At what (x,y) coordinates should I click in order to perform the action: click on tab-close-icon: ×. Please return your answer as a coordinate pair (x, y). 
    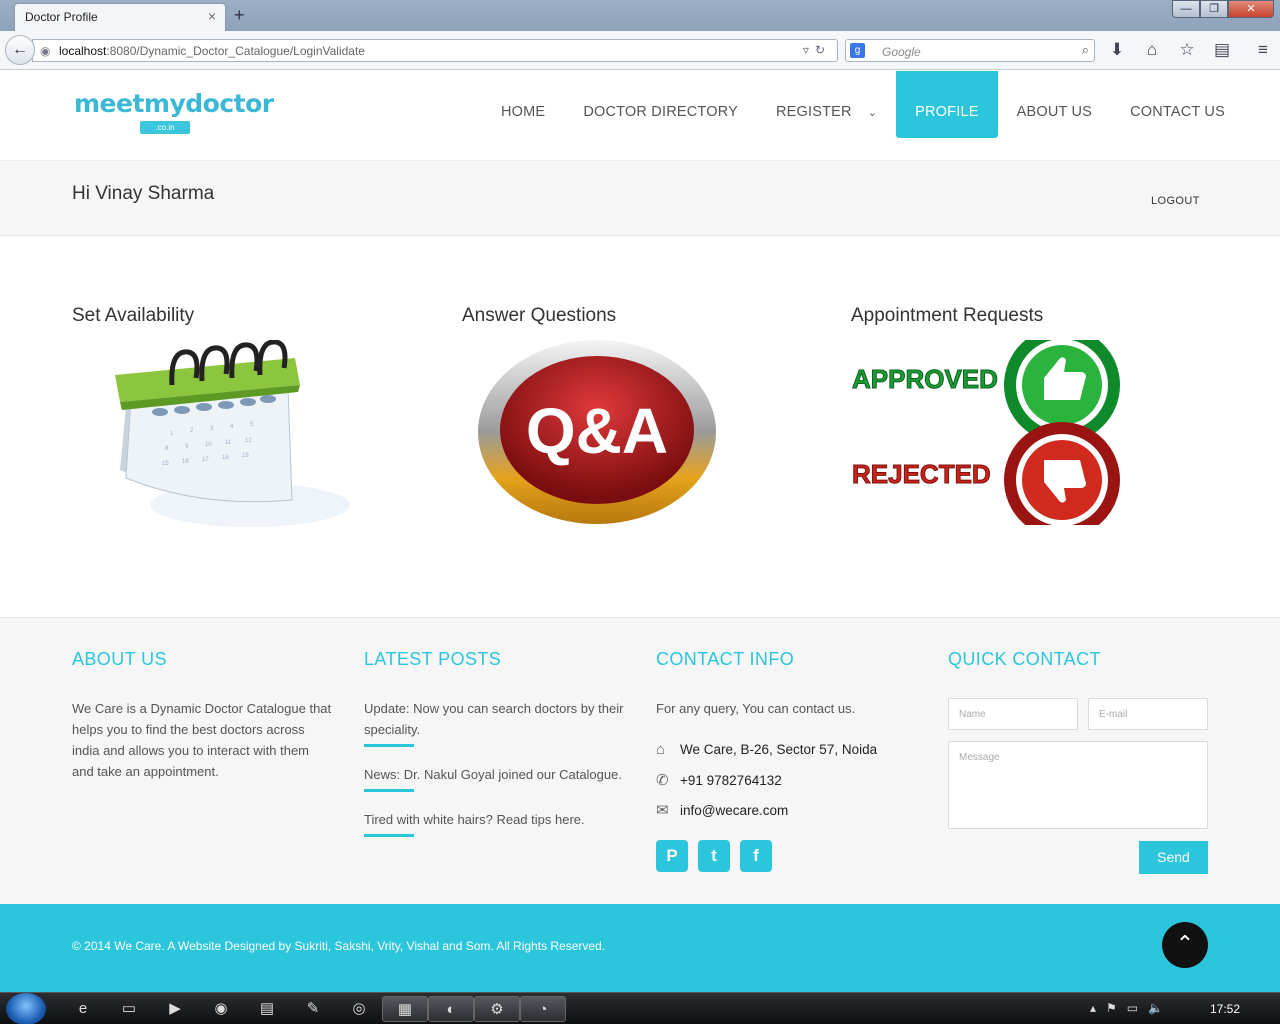
    Looking at the image, I should click on (212, 16).